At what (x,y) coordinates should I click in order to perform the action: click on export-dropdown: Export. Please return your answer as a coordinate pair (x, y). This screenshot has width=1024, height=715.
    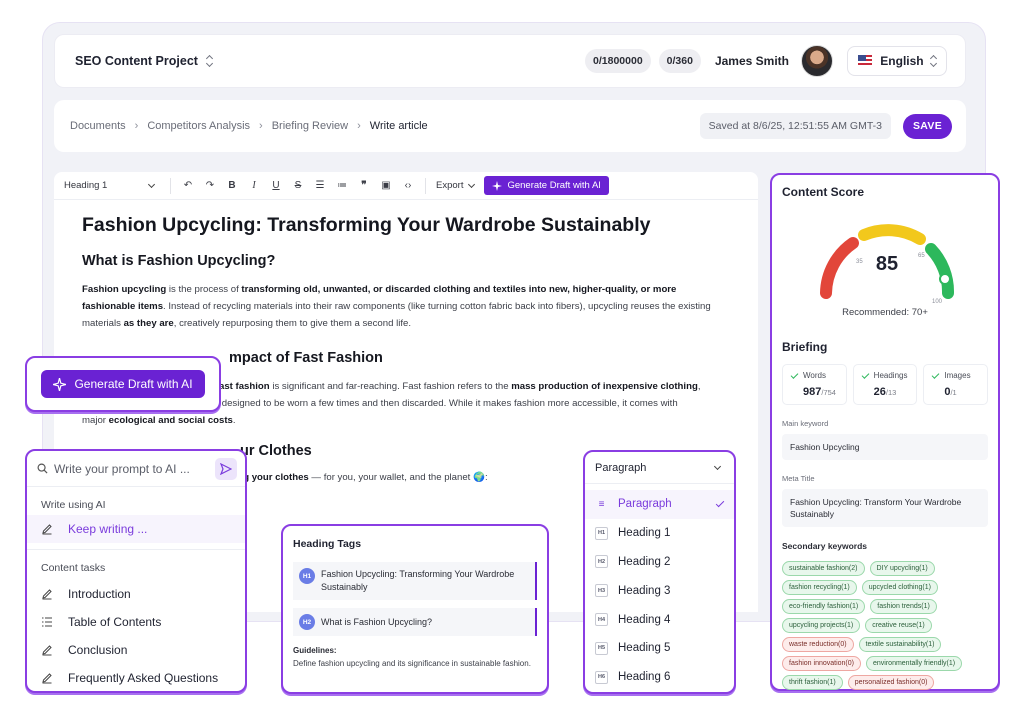
    Looking at the image, I should click on (456, 185).